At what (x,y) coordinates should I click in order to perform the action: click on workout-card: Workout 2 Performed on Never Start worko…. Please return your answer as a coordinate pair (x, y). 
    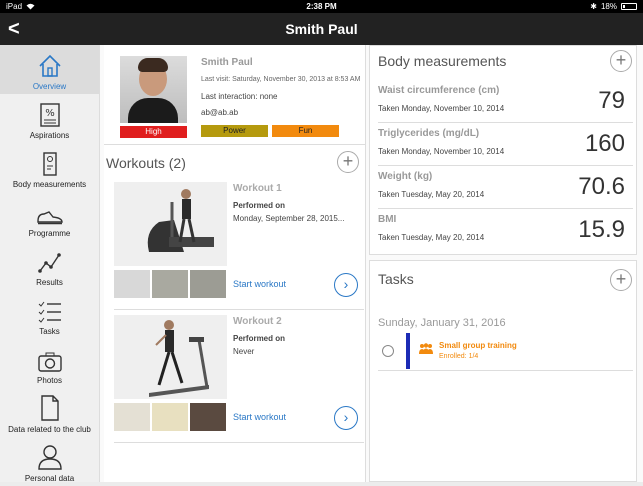
    Looking at the image, I should click on (239, 379).